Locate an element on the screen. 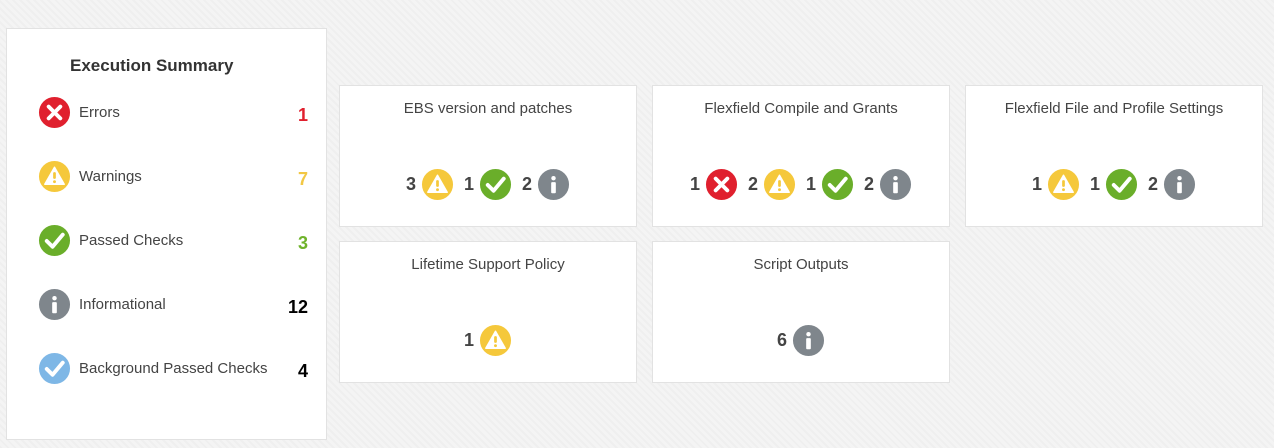 This screenshot has height=448, width=1274. card-badges: 1 2 1 2 is located at coordinates (801, 184).